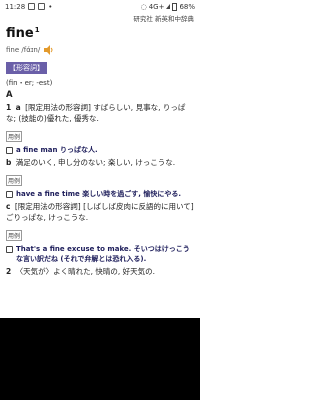 The height and width of the screenshot is (400, 320). I want to click on inflection-forms: (fin・er; -est), so click(29, 83).